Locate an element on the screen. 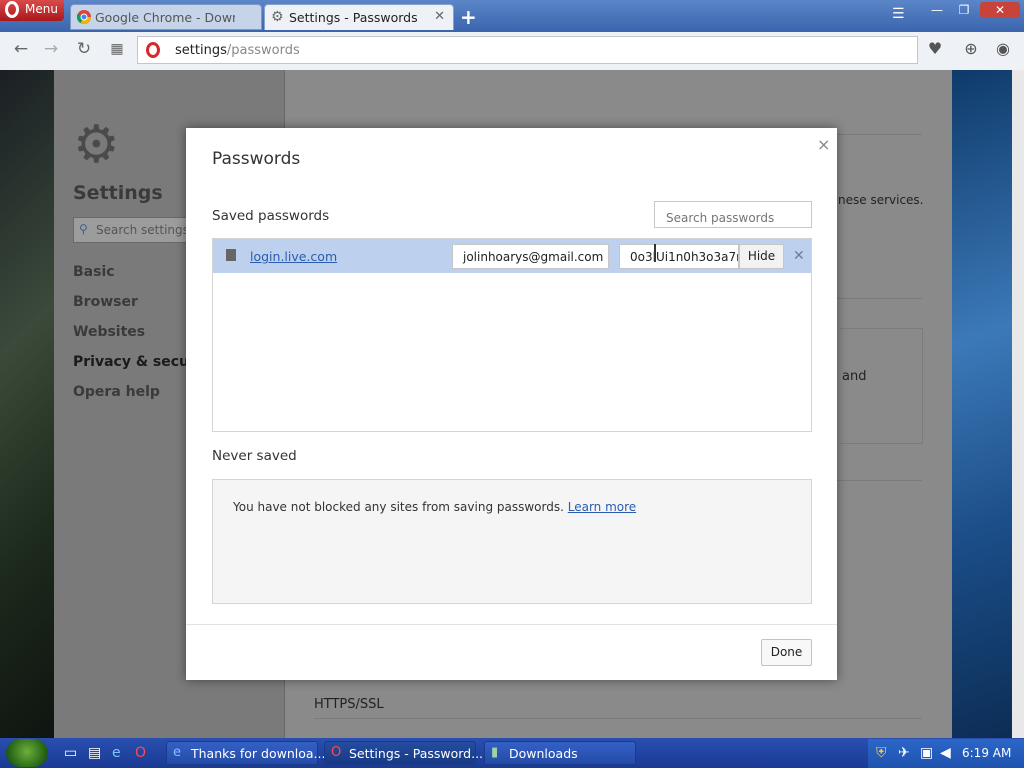 This screenshot has width=1024, height=768. maximize-button: ❐ is located at coordinates (964, 10).